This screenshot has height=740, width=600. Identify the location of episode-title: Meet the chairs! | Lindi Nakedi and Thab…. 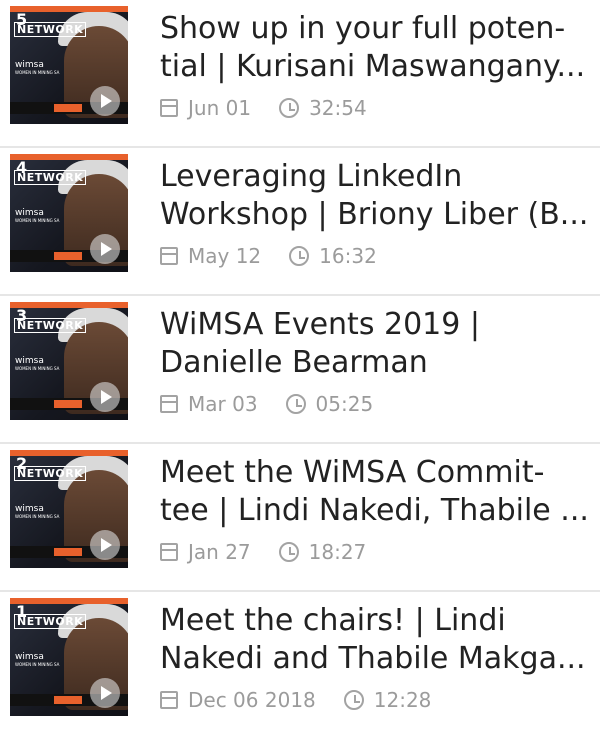
(375, 640).